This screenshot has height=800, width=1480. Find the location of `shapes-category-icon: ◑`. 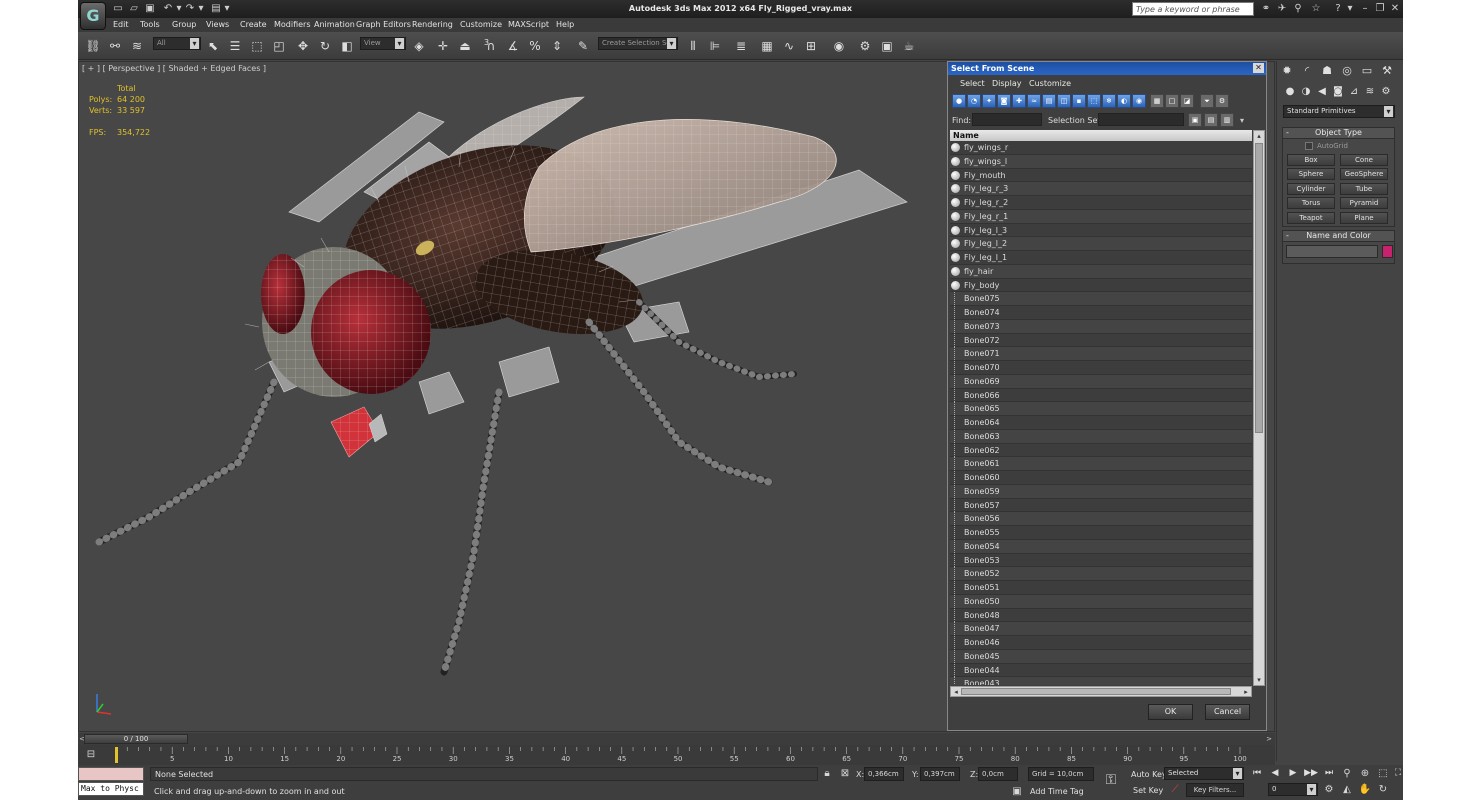

shapes-category-icon: ◑ is located at coordinates (1306, 92).